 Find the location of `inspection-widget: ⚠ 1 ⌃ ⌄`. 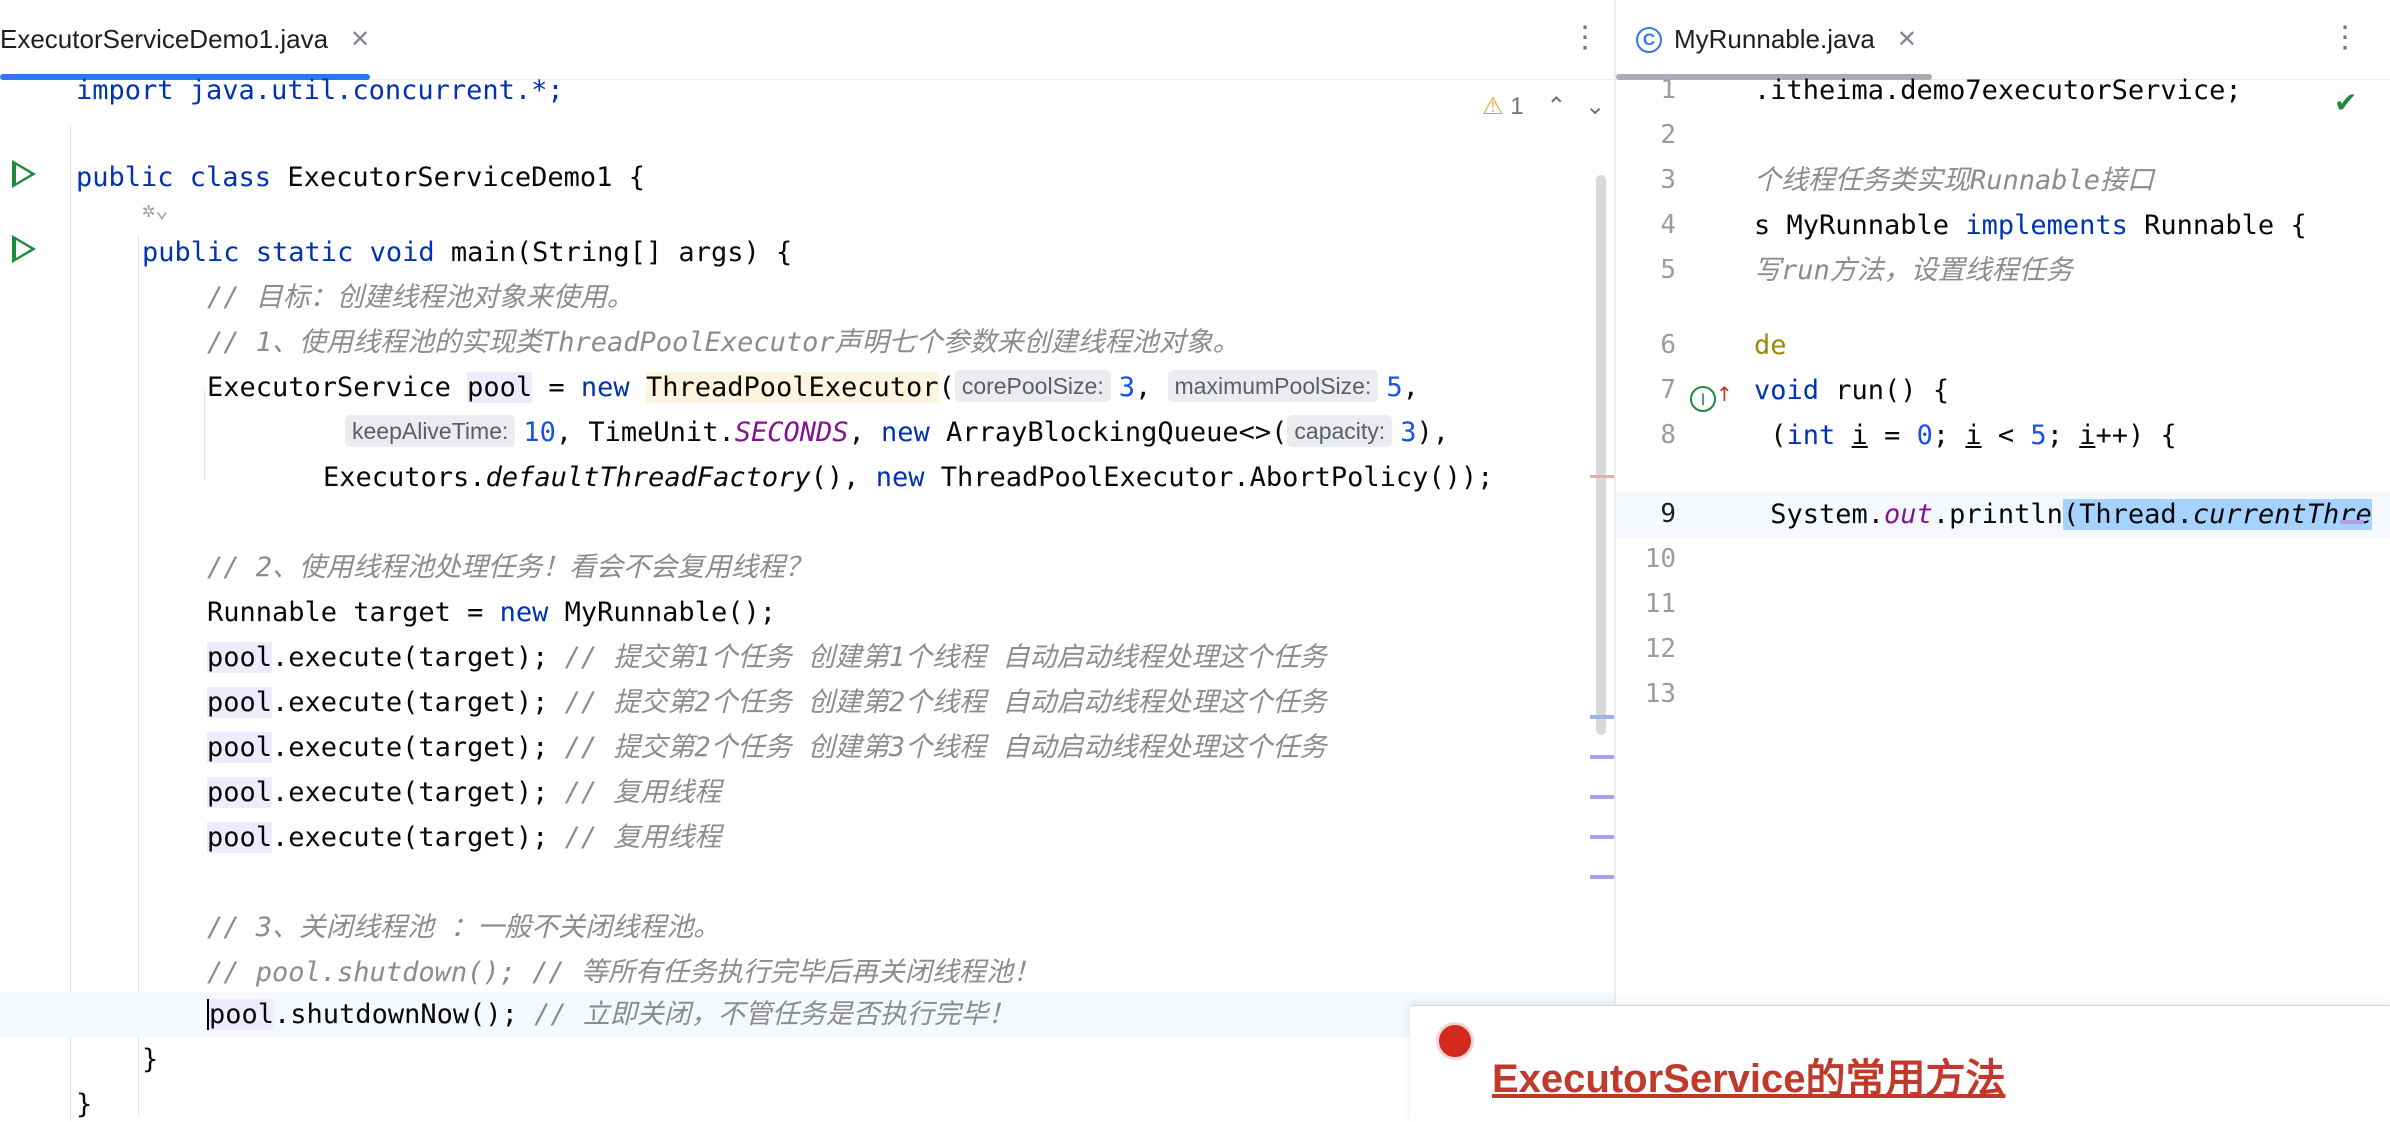

inspection-widget: ⚠ 1 ⌃ ⌄ is located at coordinates (1543, 106).